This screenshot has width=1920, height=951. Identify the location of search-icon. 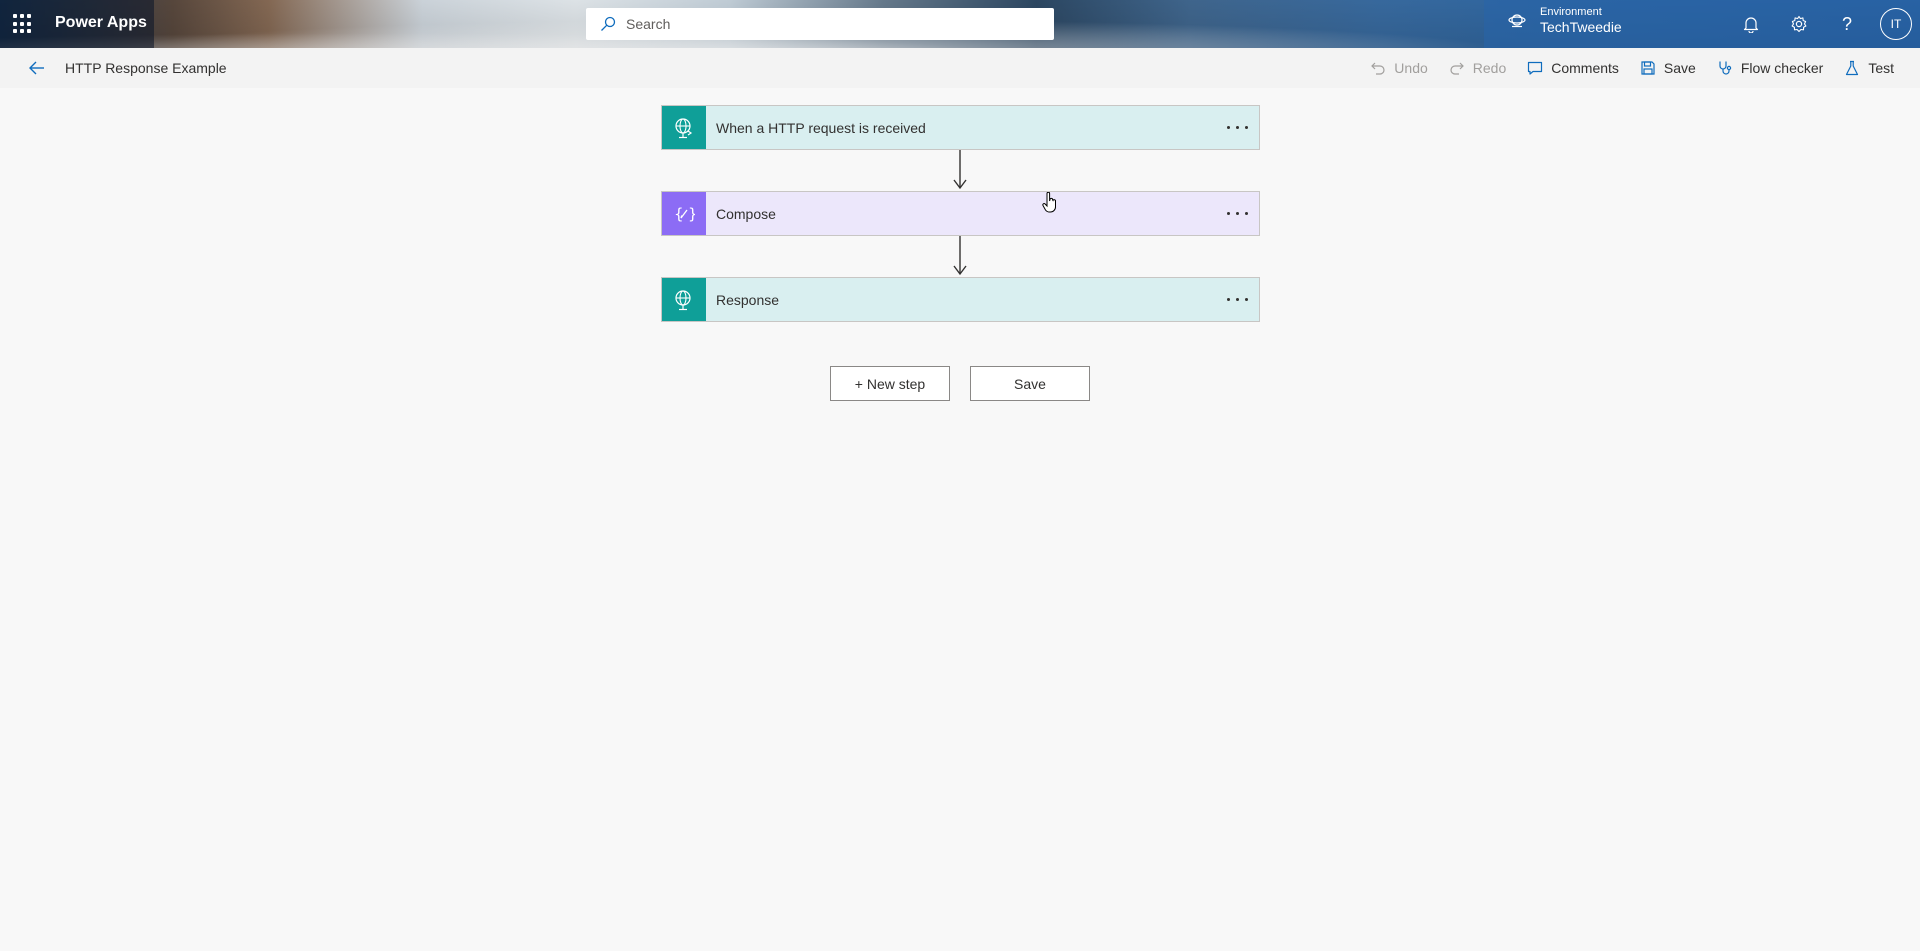
(608, 23).